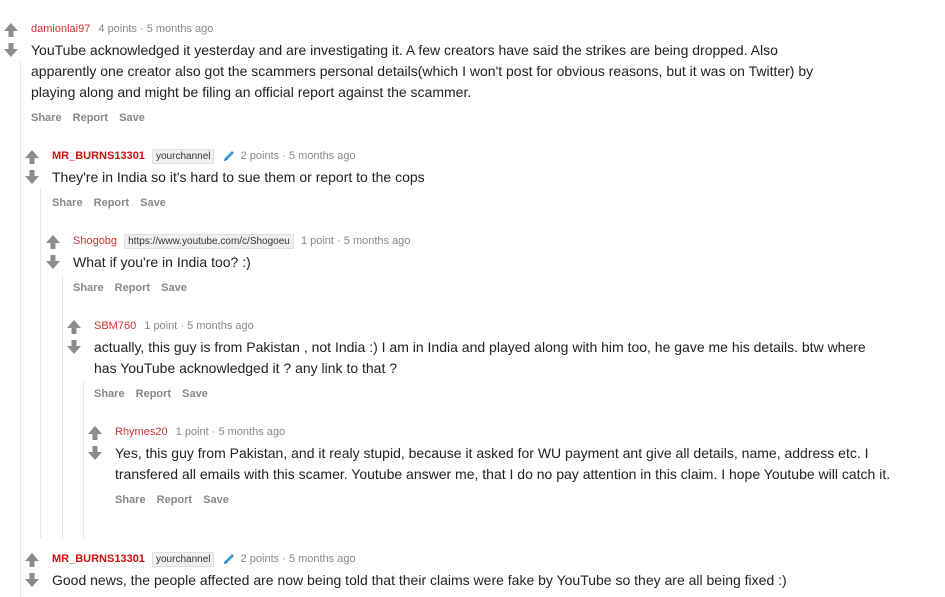  I want to click on author-link: damionlai97, so click(60, 29).